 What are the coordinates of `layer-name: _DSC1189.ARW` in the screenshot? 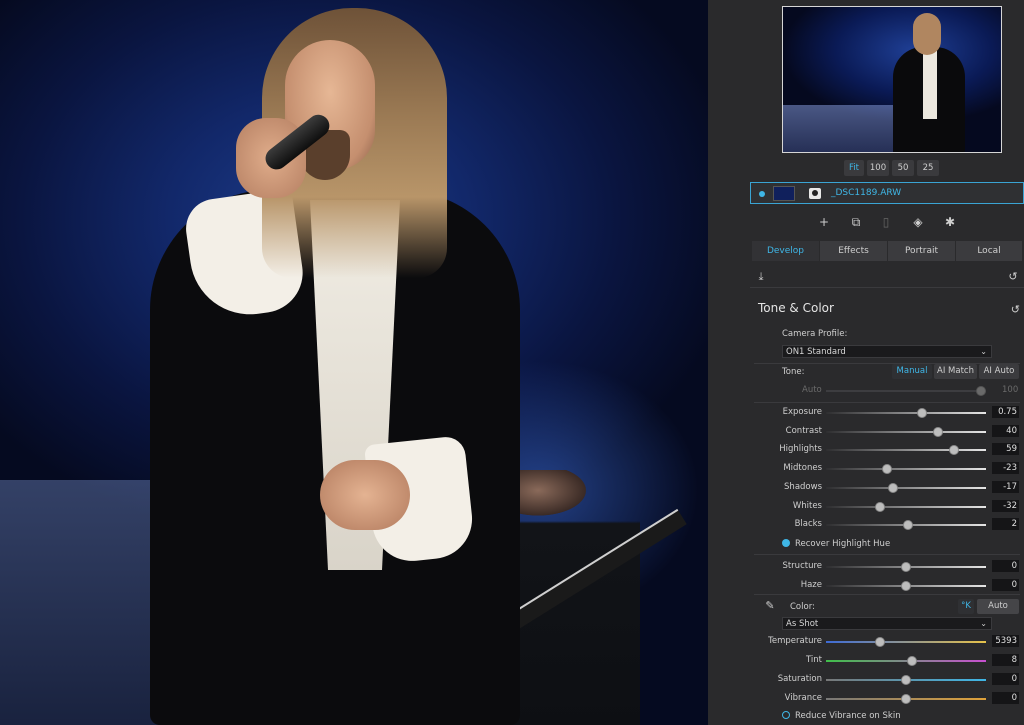 It's located at (866, 193).